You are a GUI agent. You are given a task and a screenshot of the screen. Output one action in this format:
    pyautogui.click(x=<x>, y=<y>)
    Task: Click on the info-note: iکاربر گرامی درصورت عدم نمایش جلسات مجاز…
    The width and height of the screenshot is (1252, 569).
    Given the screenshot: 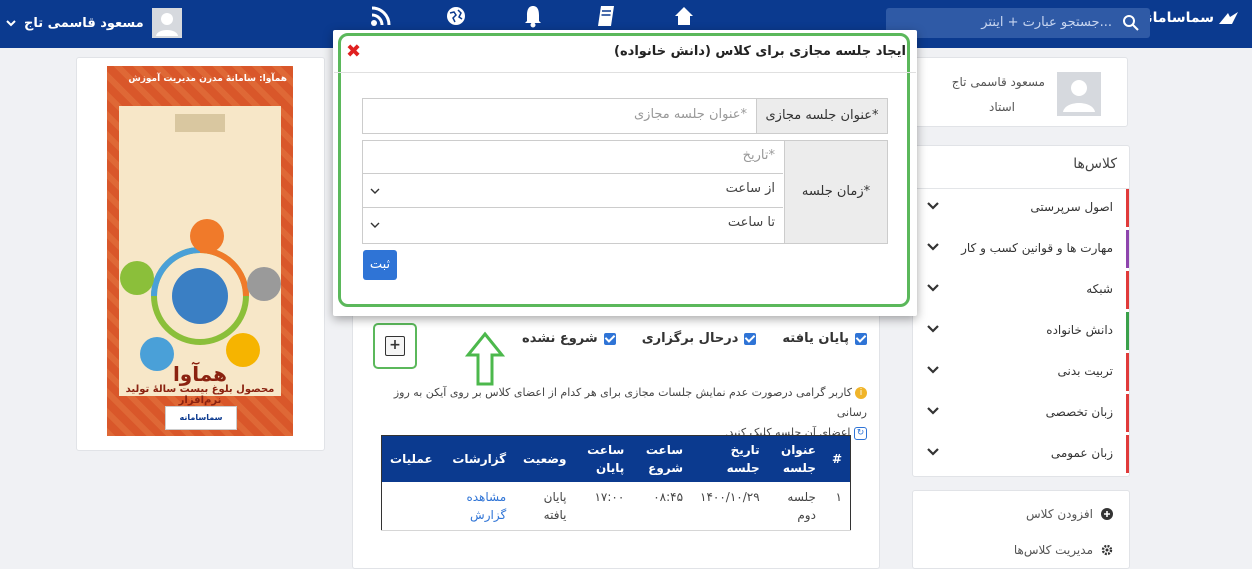 What is the action you would take?
    pyautogui.click(x=622, y=413)
    